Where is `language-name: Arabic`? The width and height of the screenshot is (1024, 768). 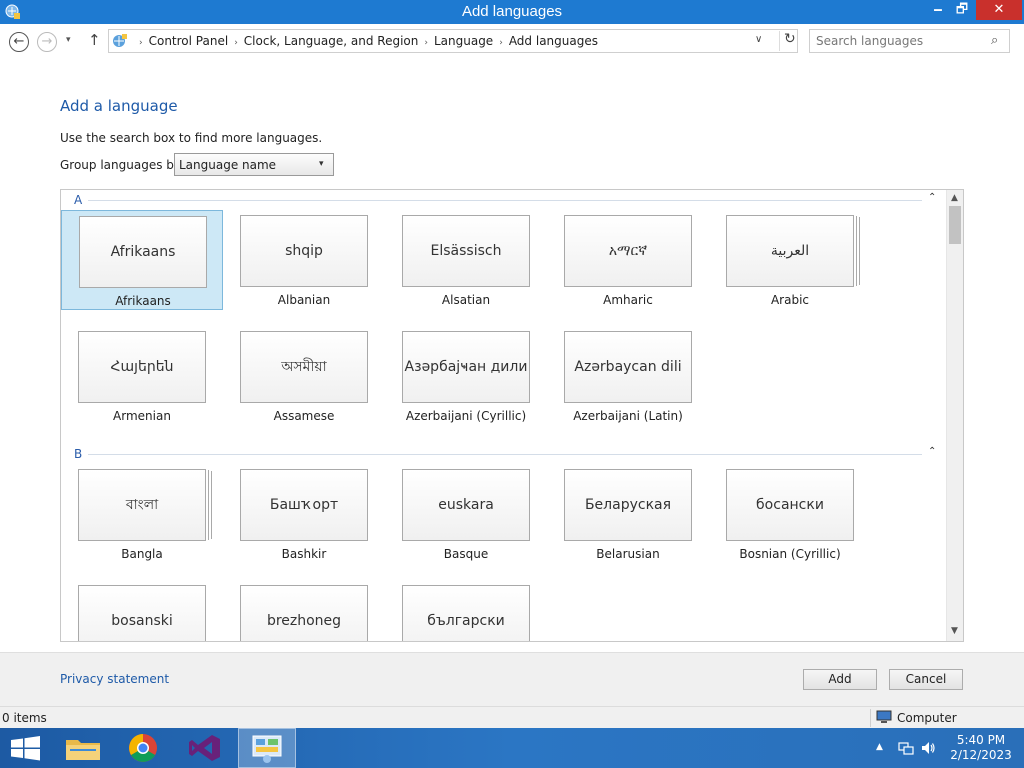
language-name: Arabic is located at coordinates (790, 300).